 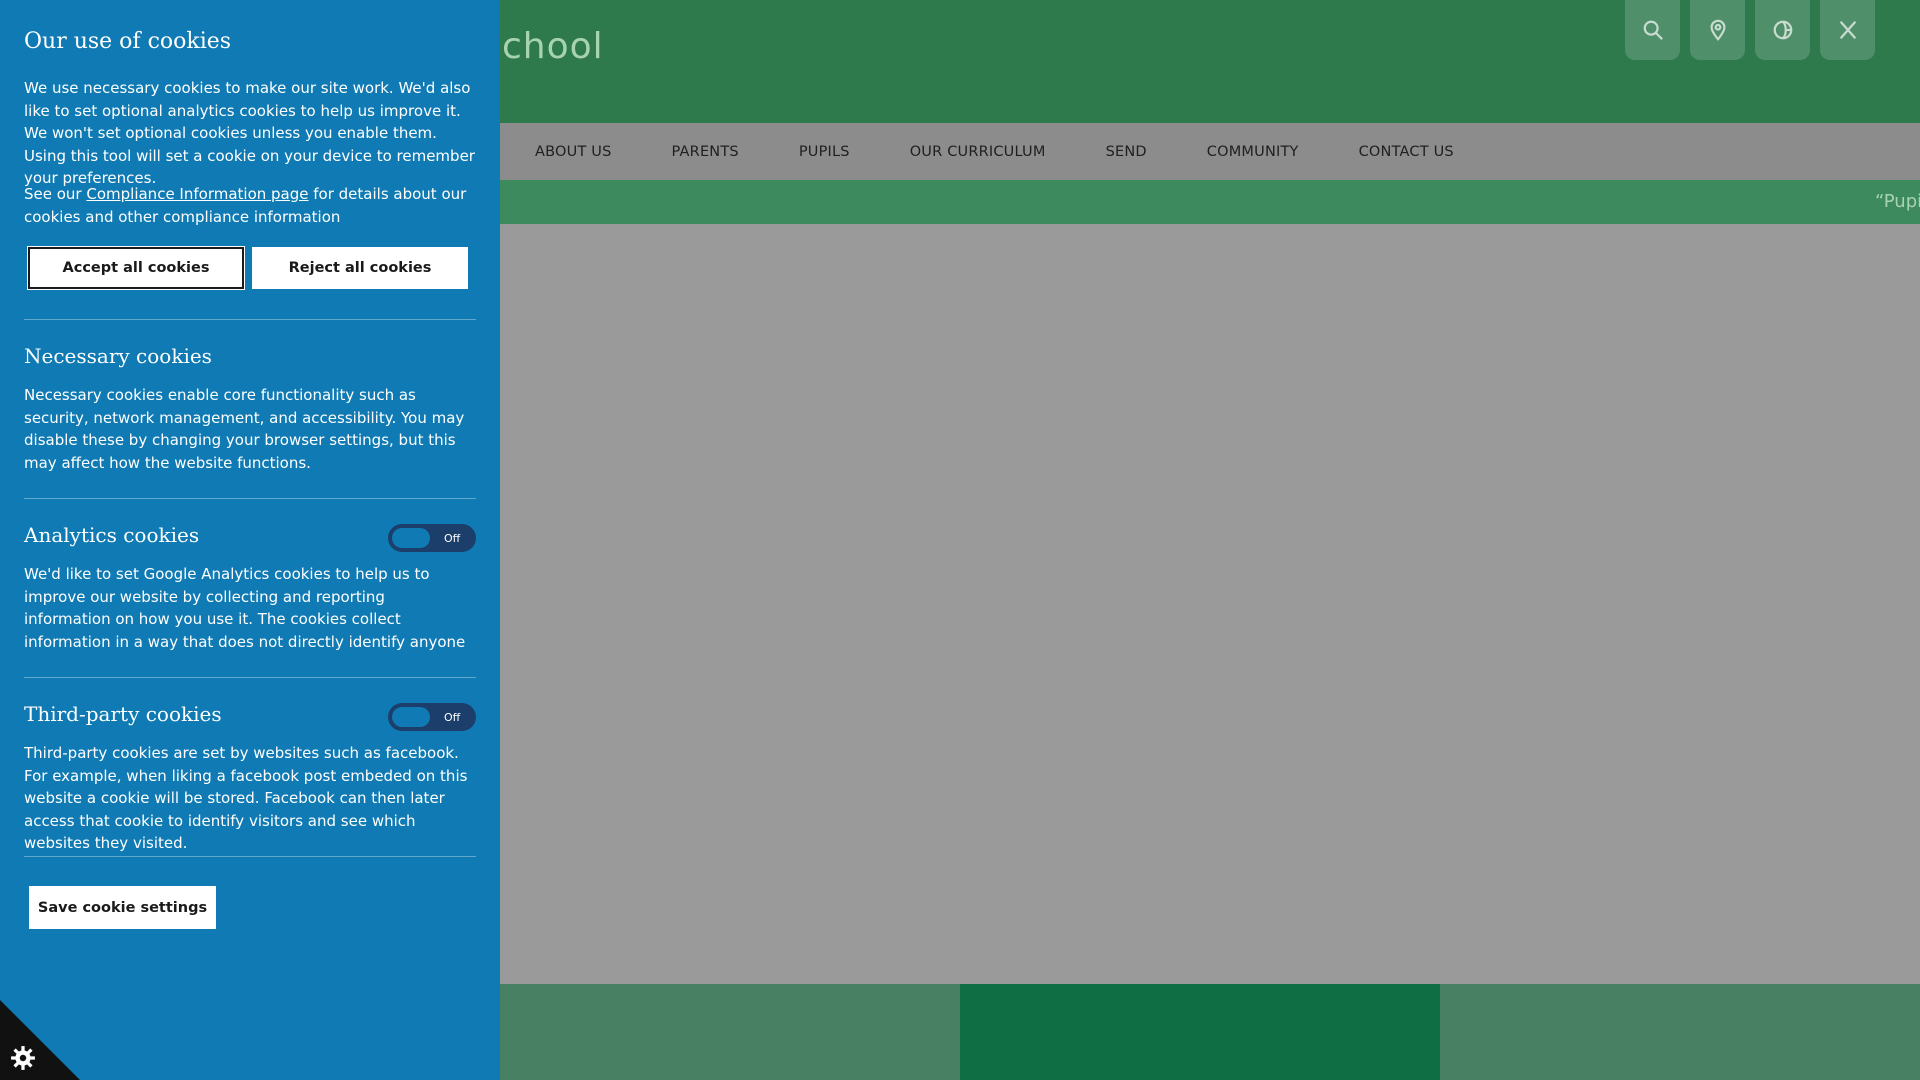 I want to click on compliance-prefix: See our, so click(x=55, y=194).